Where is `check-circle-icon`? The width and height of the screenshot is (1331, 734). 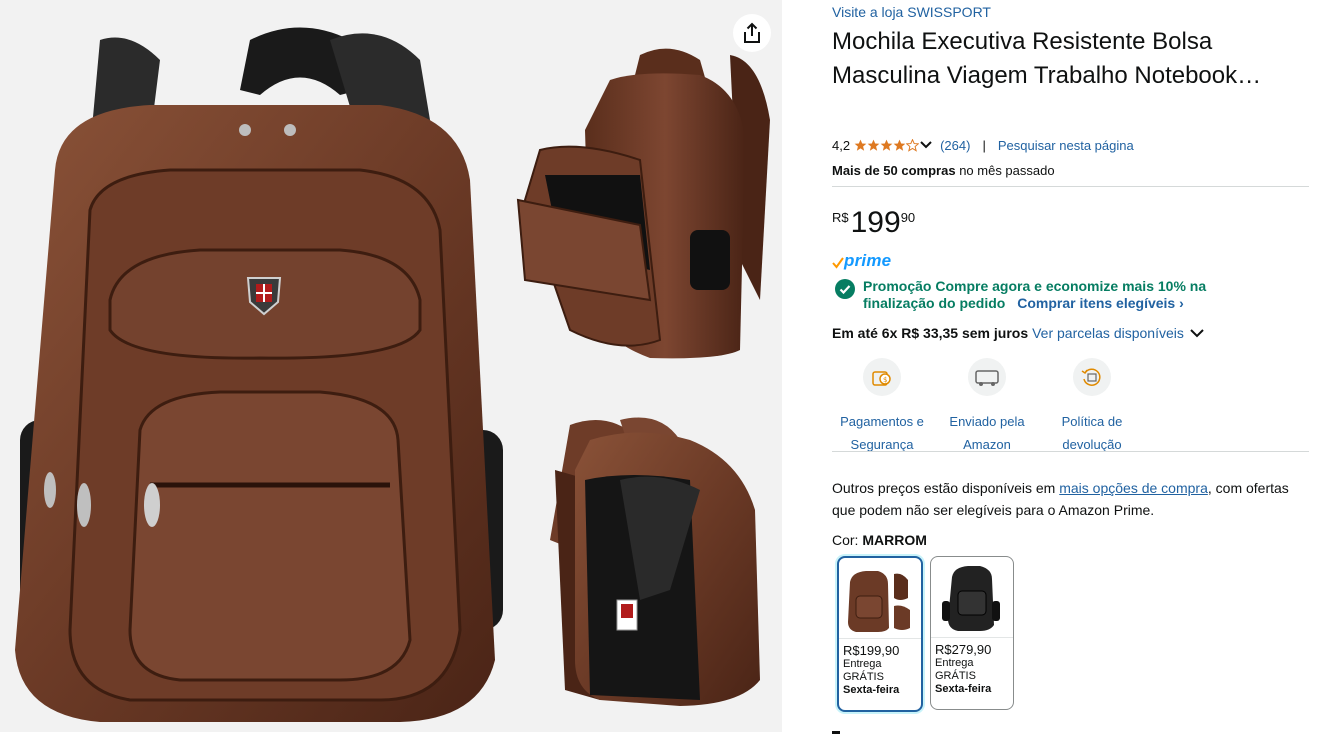
check-circle-icon is located at coordinates (845, 289).